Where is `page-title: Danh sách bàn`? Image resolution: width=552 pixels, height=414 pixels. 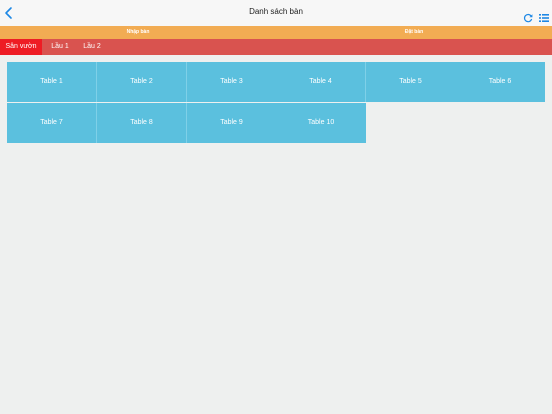 page-title: Danh sách bàn is located at coordinates (276, 11).